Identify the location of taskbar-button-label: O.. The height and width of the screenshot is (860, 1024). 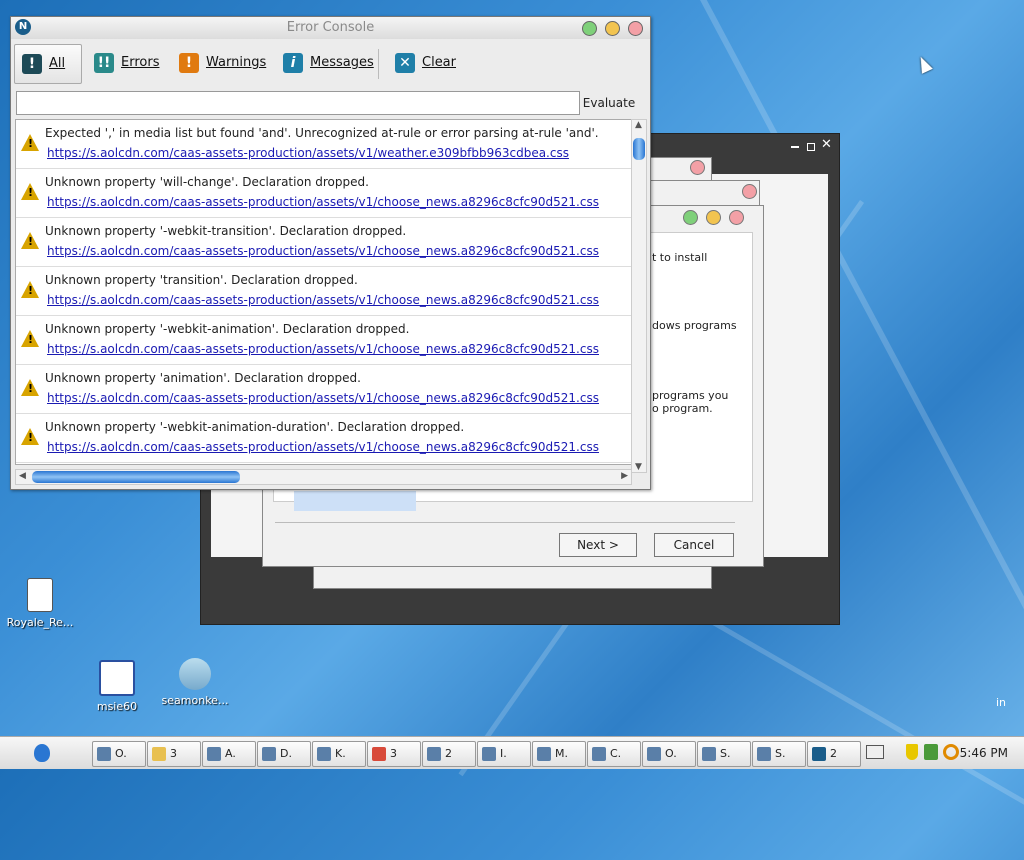
(121, 753).